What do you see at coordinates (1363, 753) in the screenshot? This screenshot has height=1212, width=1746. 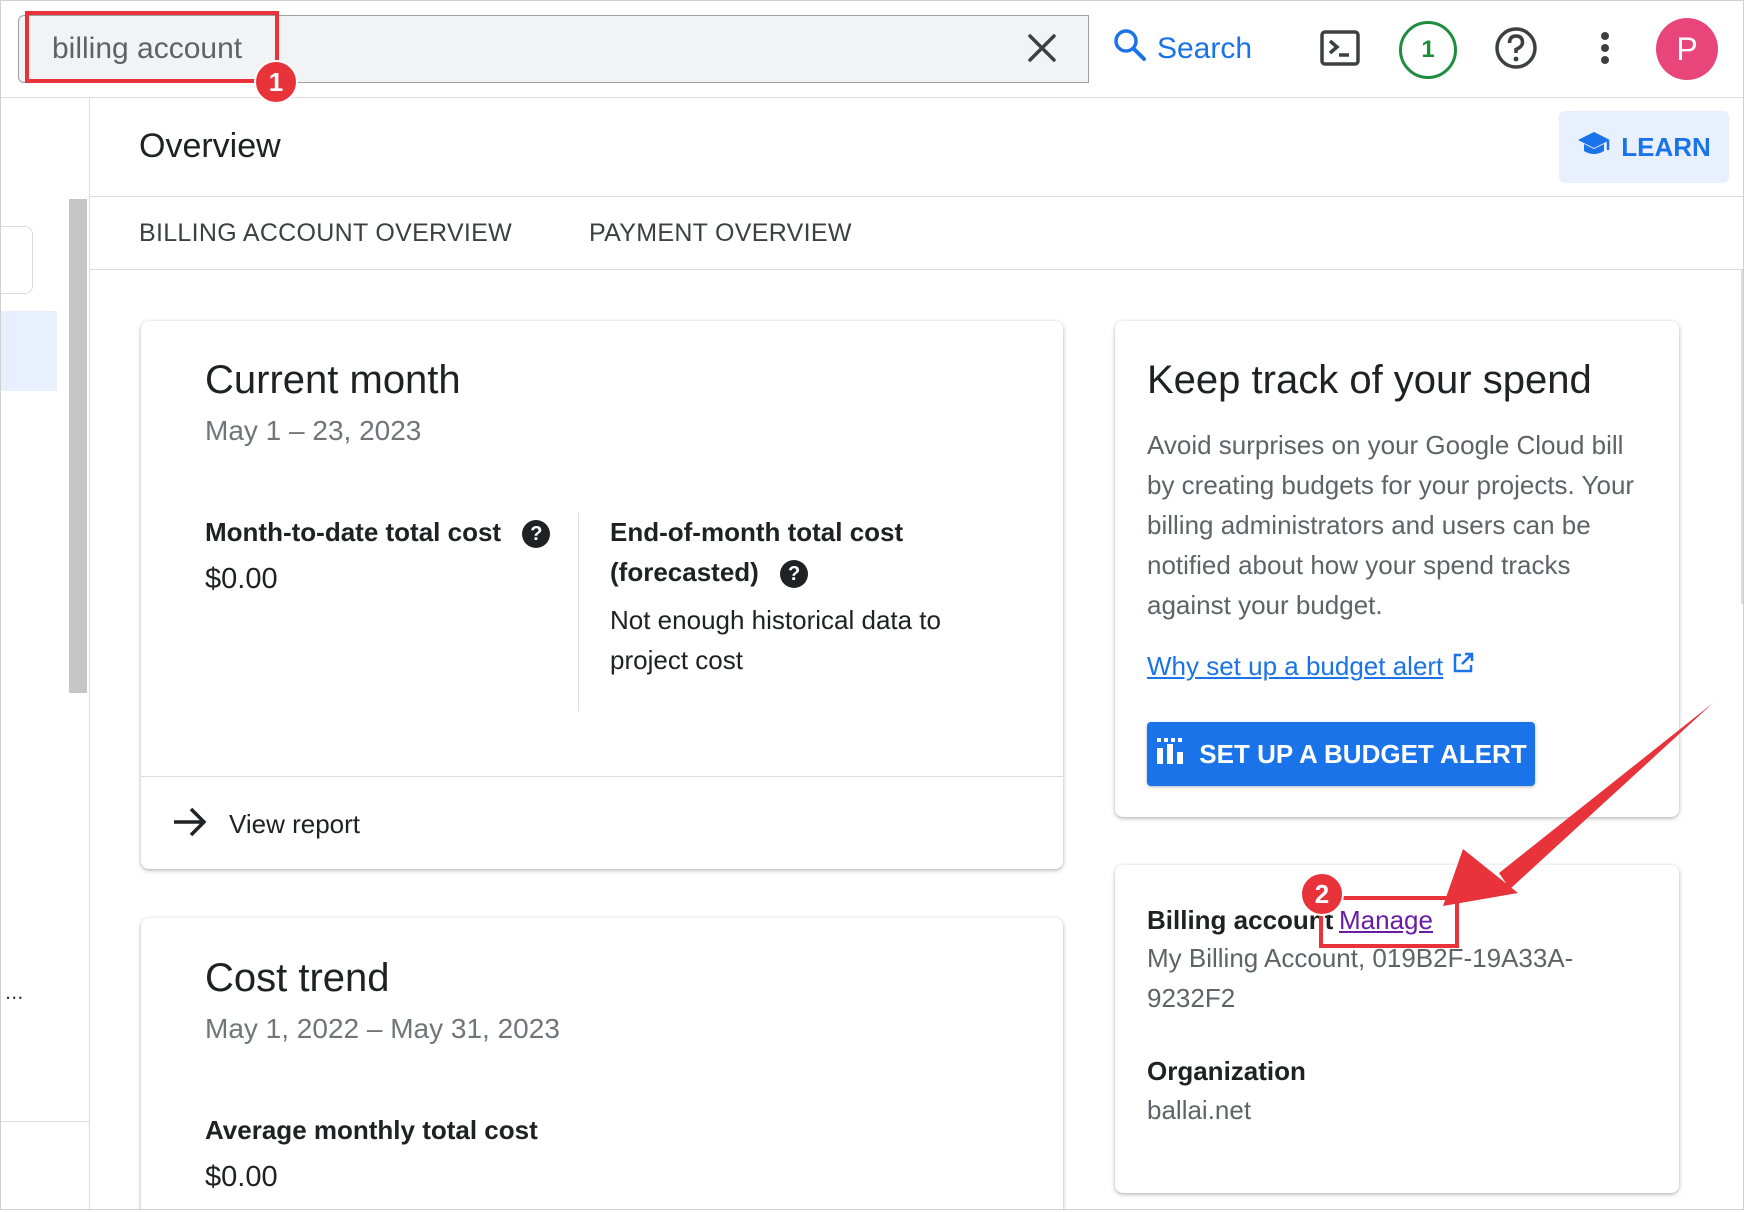 I see `set-up-budget-alert-label: SET UP A BUDGET ALERT` at bounding box center [1363, 753].